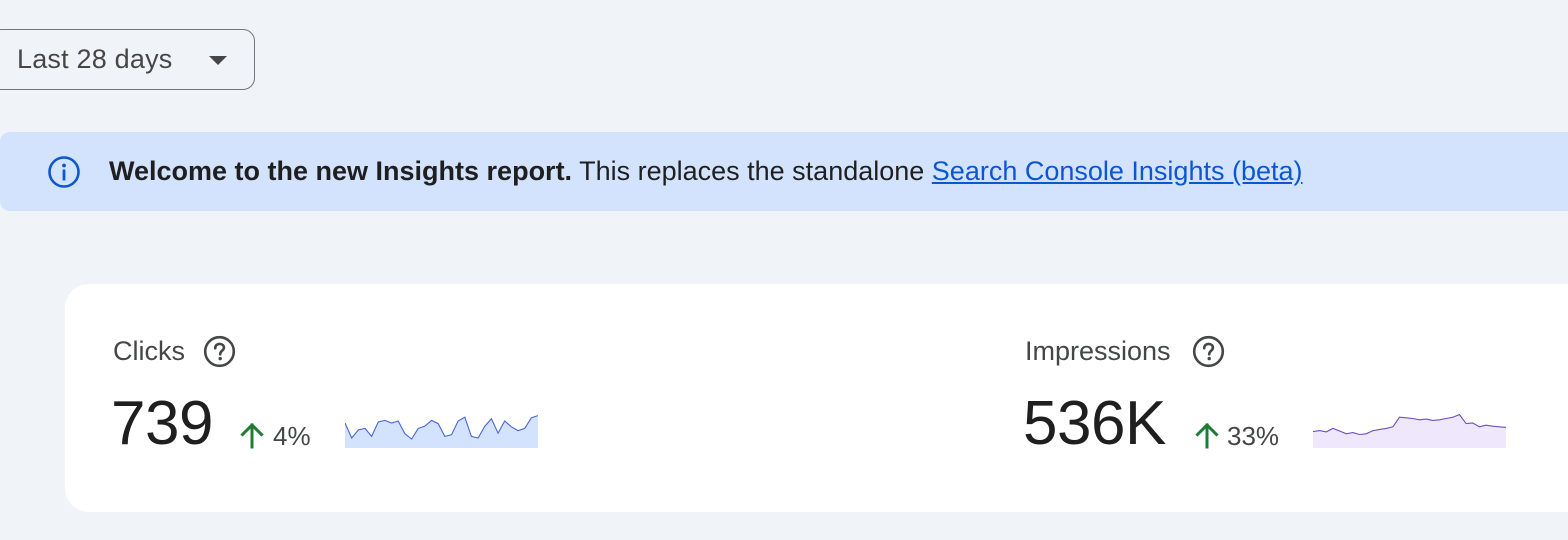 This screenshot has width=1568, height=540. Describe the element at coordinates (64, 172) in the screenshot. I see `info-icon` at that location.